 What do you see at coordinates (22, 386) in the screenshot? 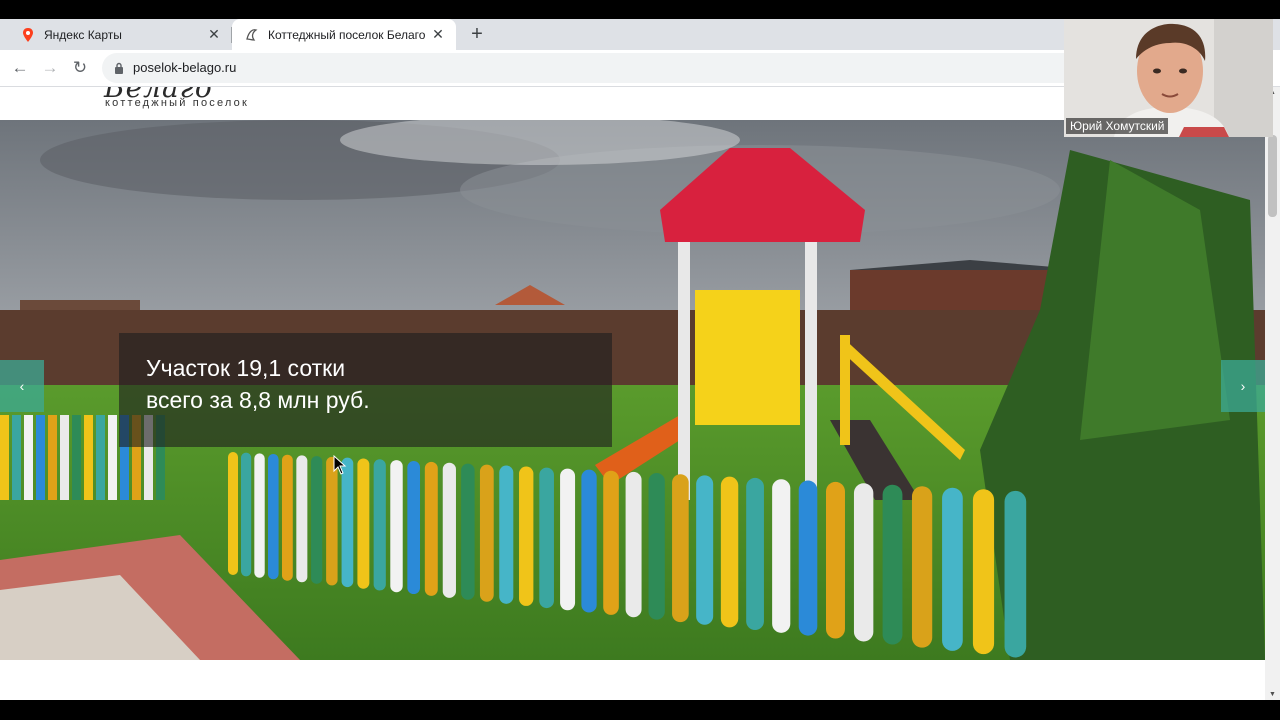
I see `slider-prev-button: ‹` at bounding box center [22, 386].